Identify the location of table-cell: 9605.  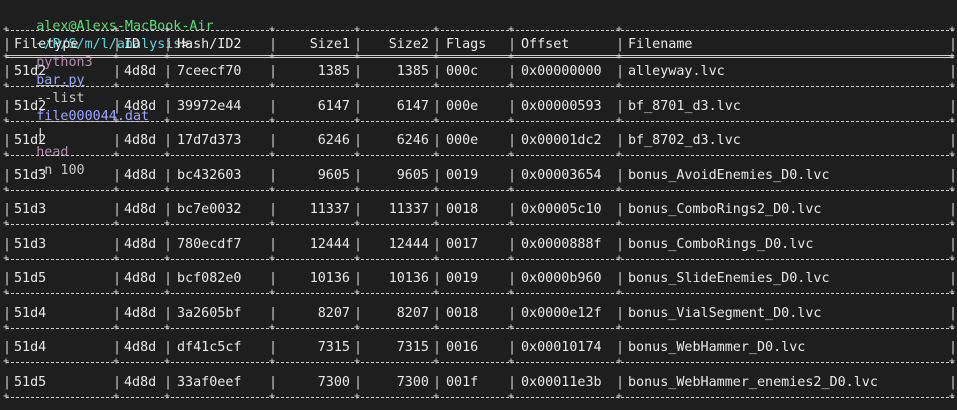
(412, 175).